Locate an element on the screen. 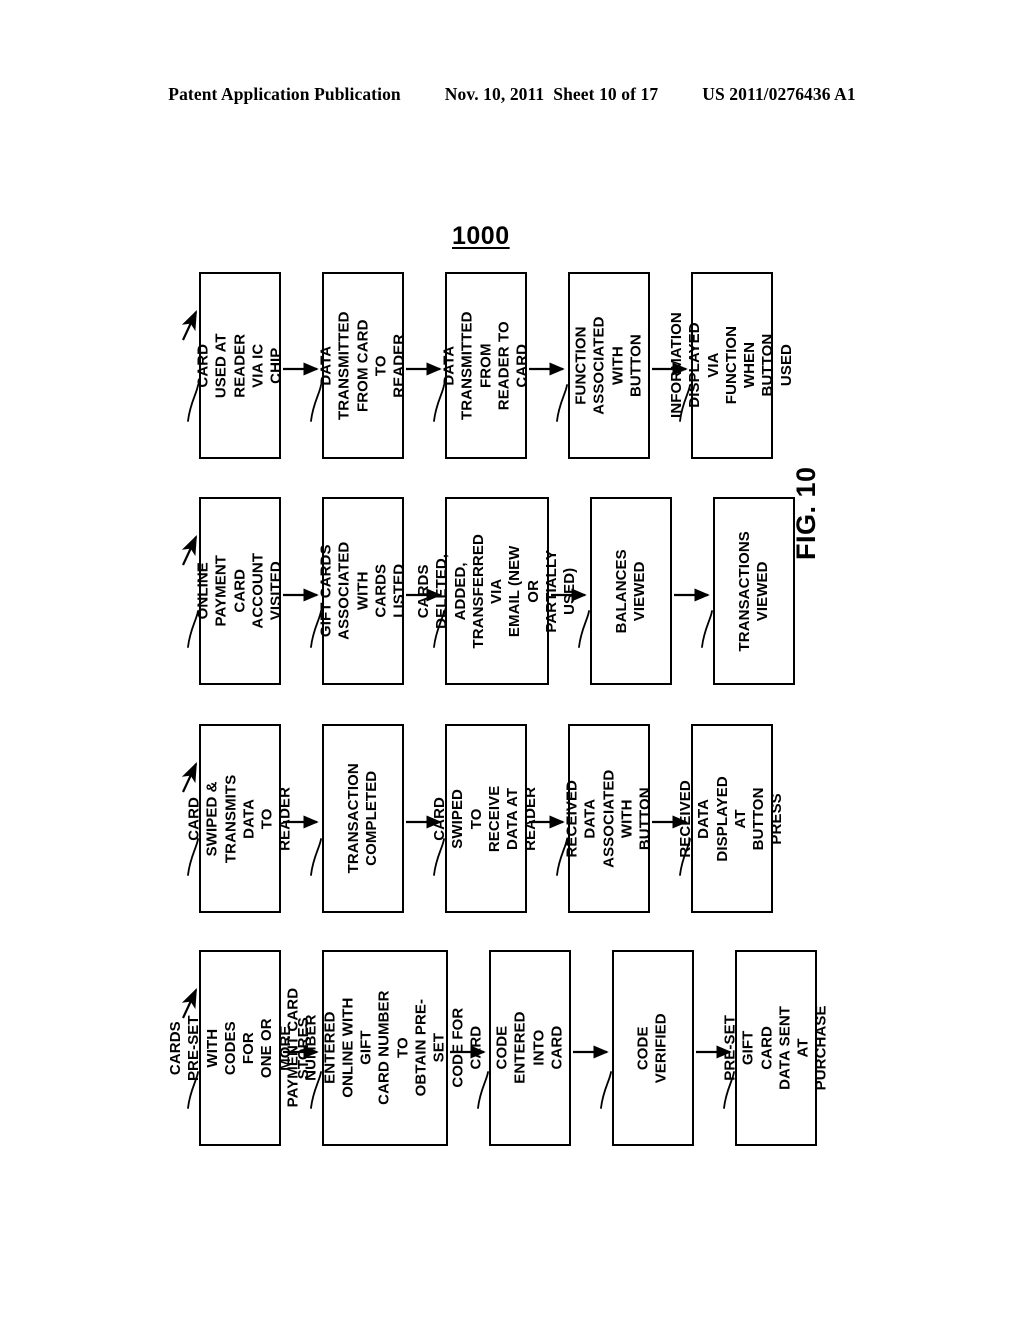  publication-date: Nov. 10, 2011 is located at coordinates (494, 94).